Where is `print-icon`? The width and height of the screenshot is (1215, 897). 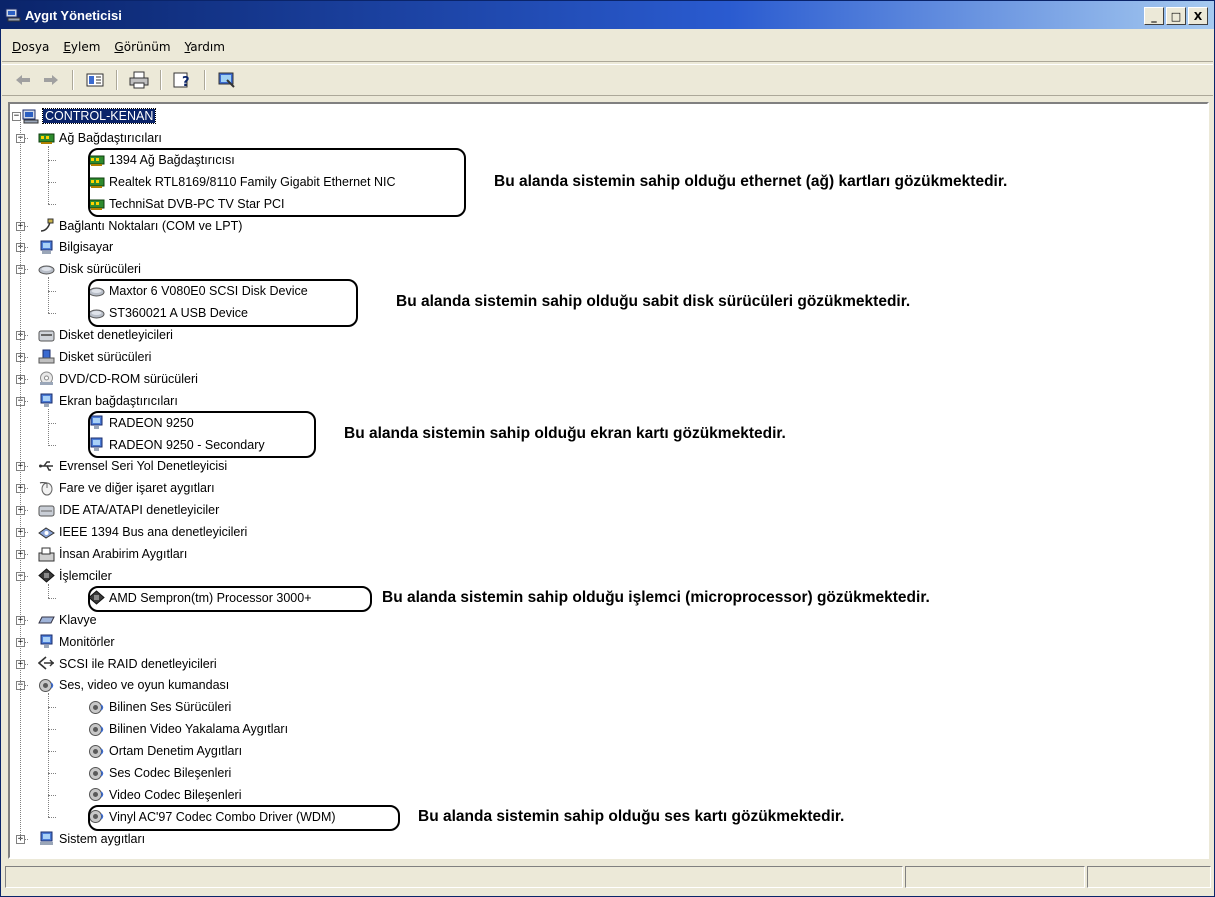 print-icon is located at coordinates (139, 80).